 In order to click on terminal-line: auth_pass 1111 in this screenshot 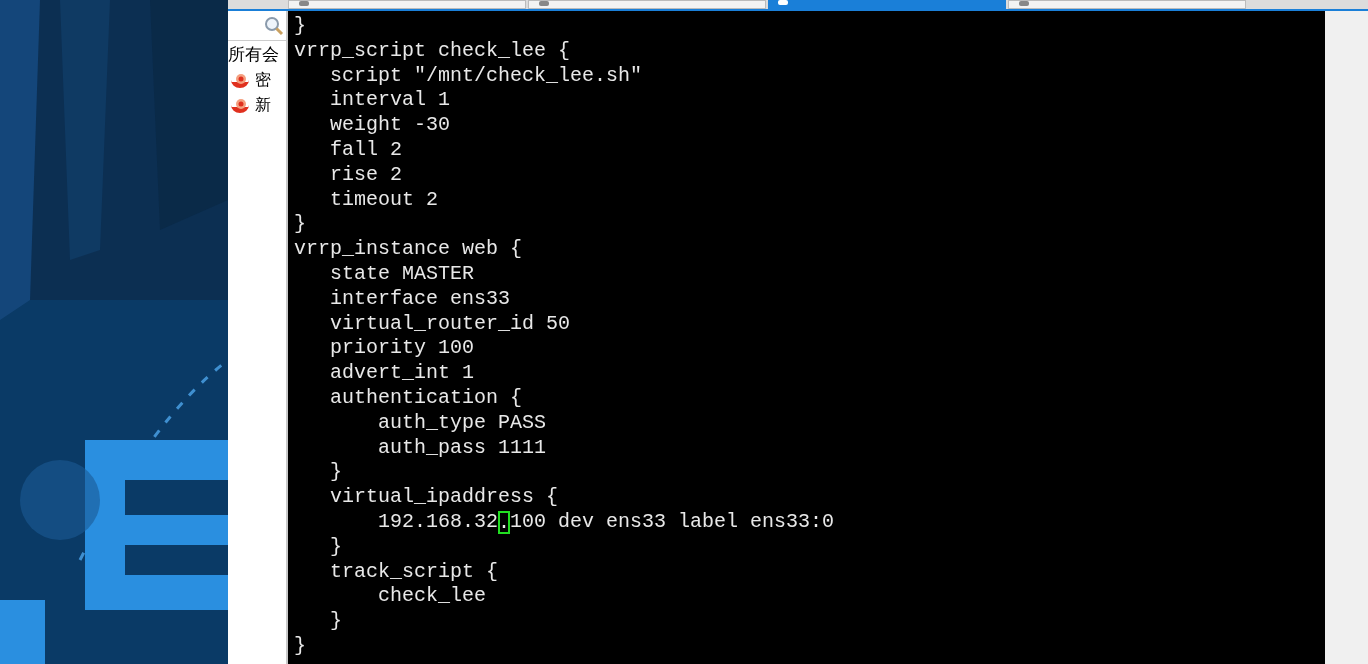, I will do `click(462, 448)`.